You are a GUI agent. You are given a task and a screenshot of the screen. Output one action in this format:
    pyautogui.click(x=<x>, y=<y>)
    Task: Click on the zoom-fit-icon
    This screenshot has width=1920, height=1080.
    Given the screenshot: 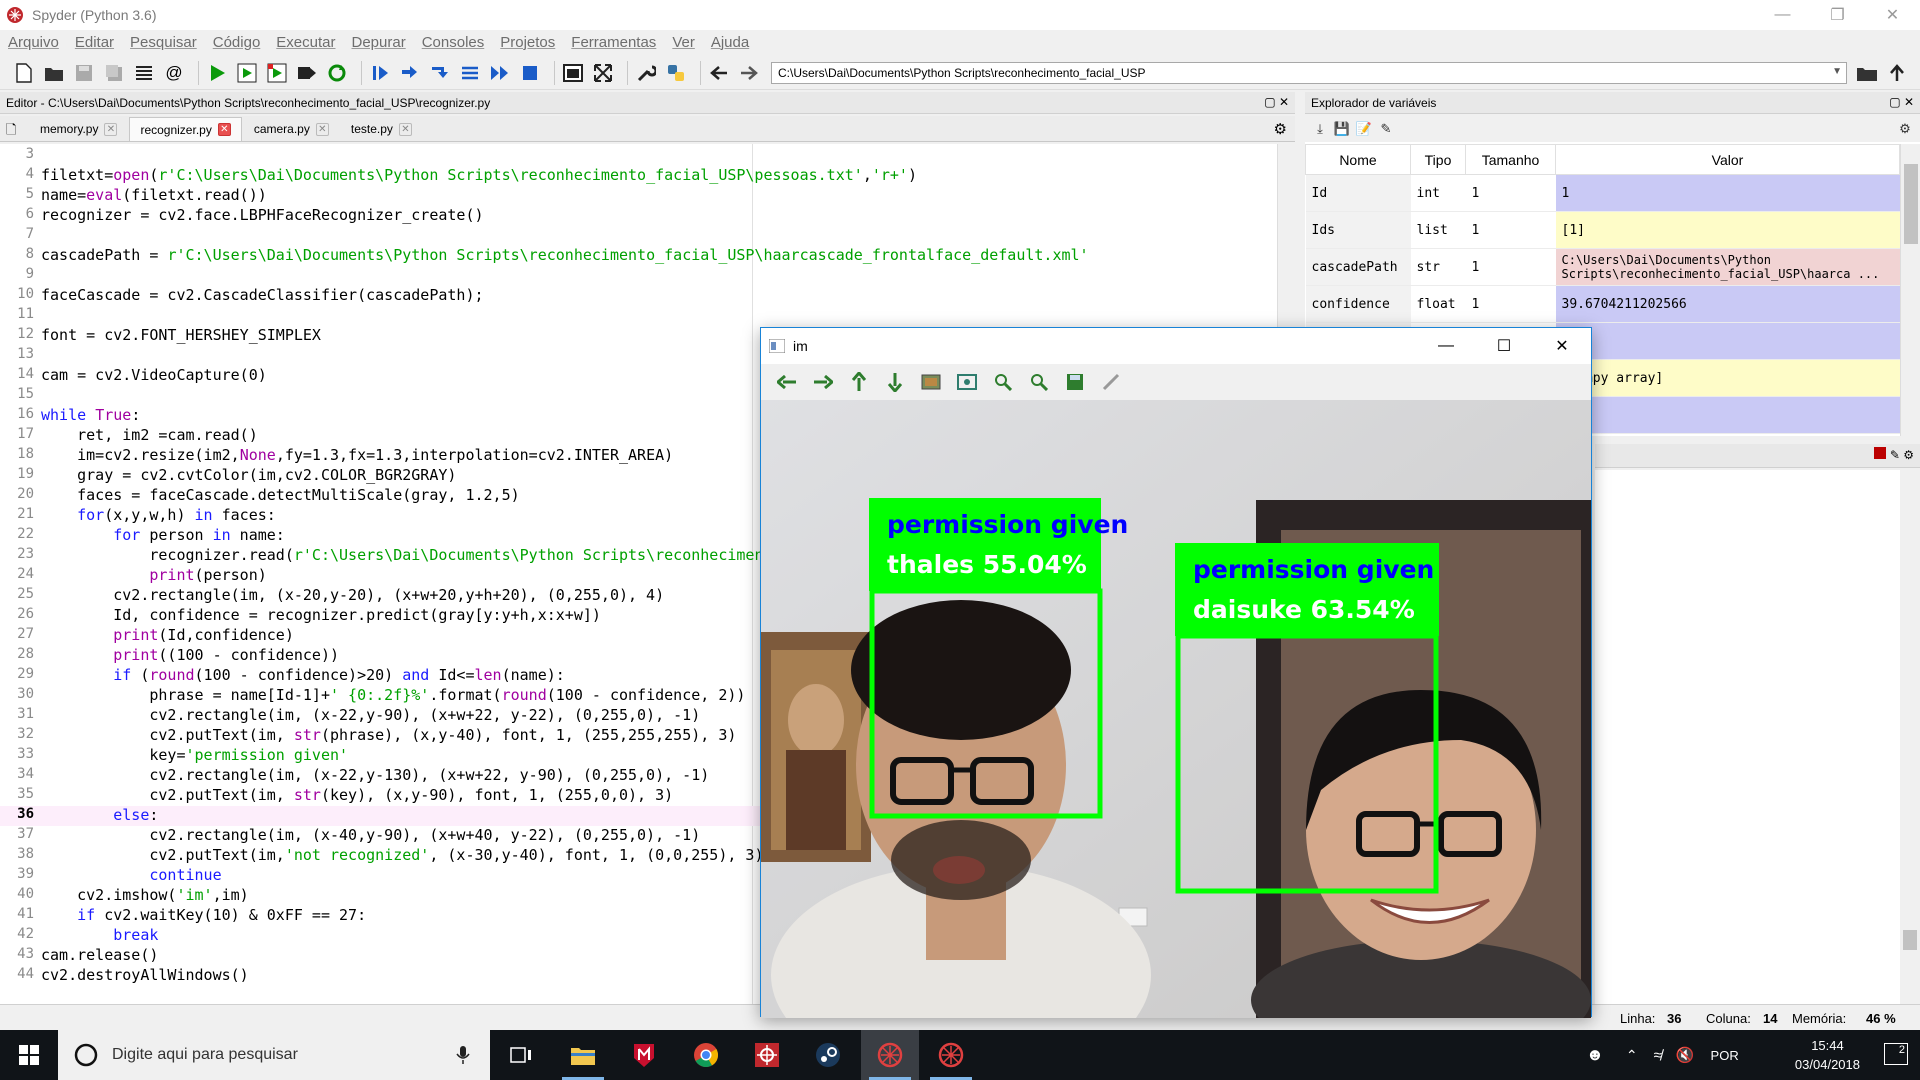 What is the action you would take?
    pyautogui.click(x=967, y=382)
    